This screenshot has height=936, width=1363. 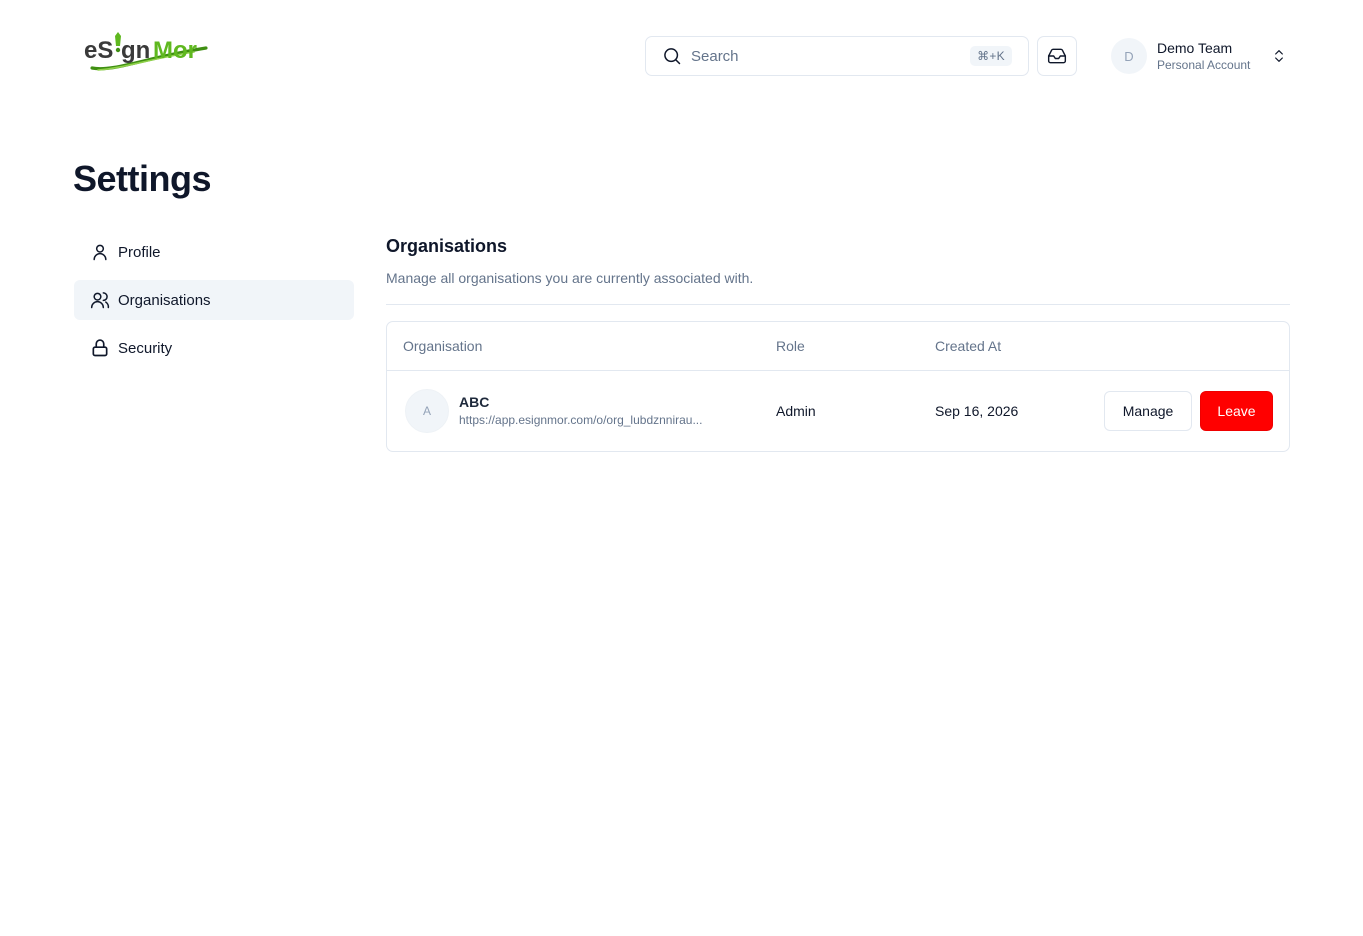 I want to click on account-type: Personal Account, so click(x=1204, y=65).